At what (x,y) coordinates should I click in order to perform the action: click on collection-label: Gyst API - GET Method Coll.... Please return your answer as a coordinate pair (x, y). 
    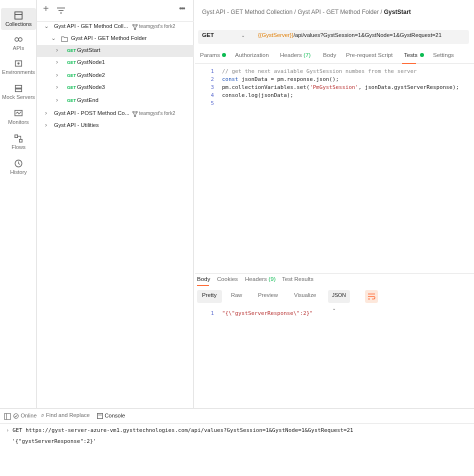
    Looking at the image, I should click on (91, 27).